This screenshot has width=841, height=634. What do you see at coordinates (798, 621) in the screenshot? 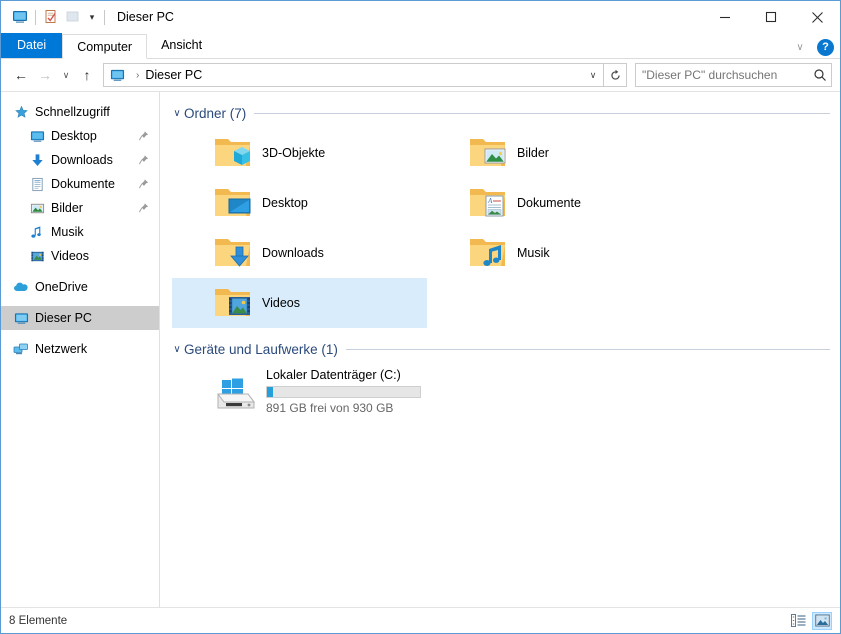
I see `details-view-button` at bounding box center [798, 621].